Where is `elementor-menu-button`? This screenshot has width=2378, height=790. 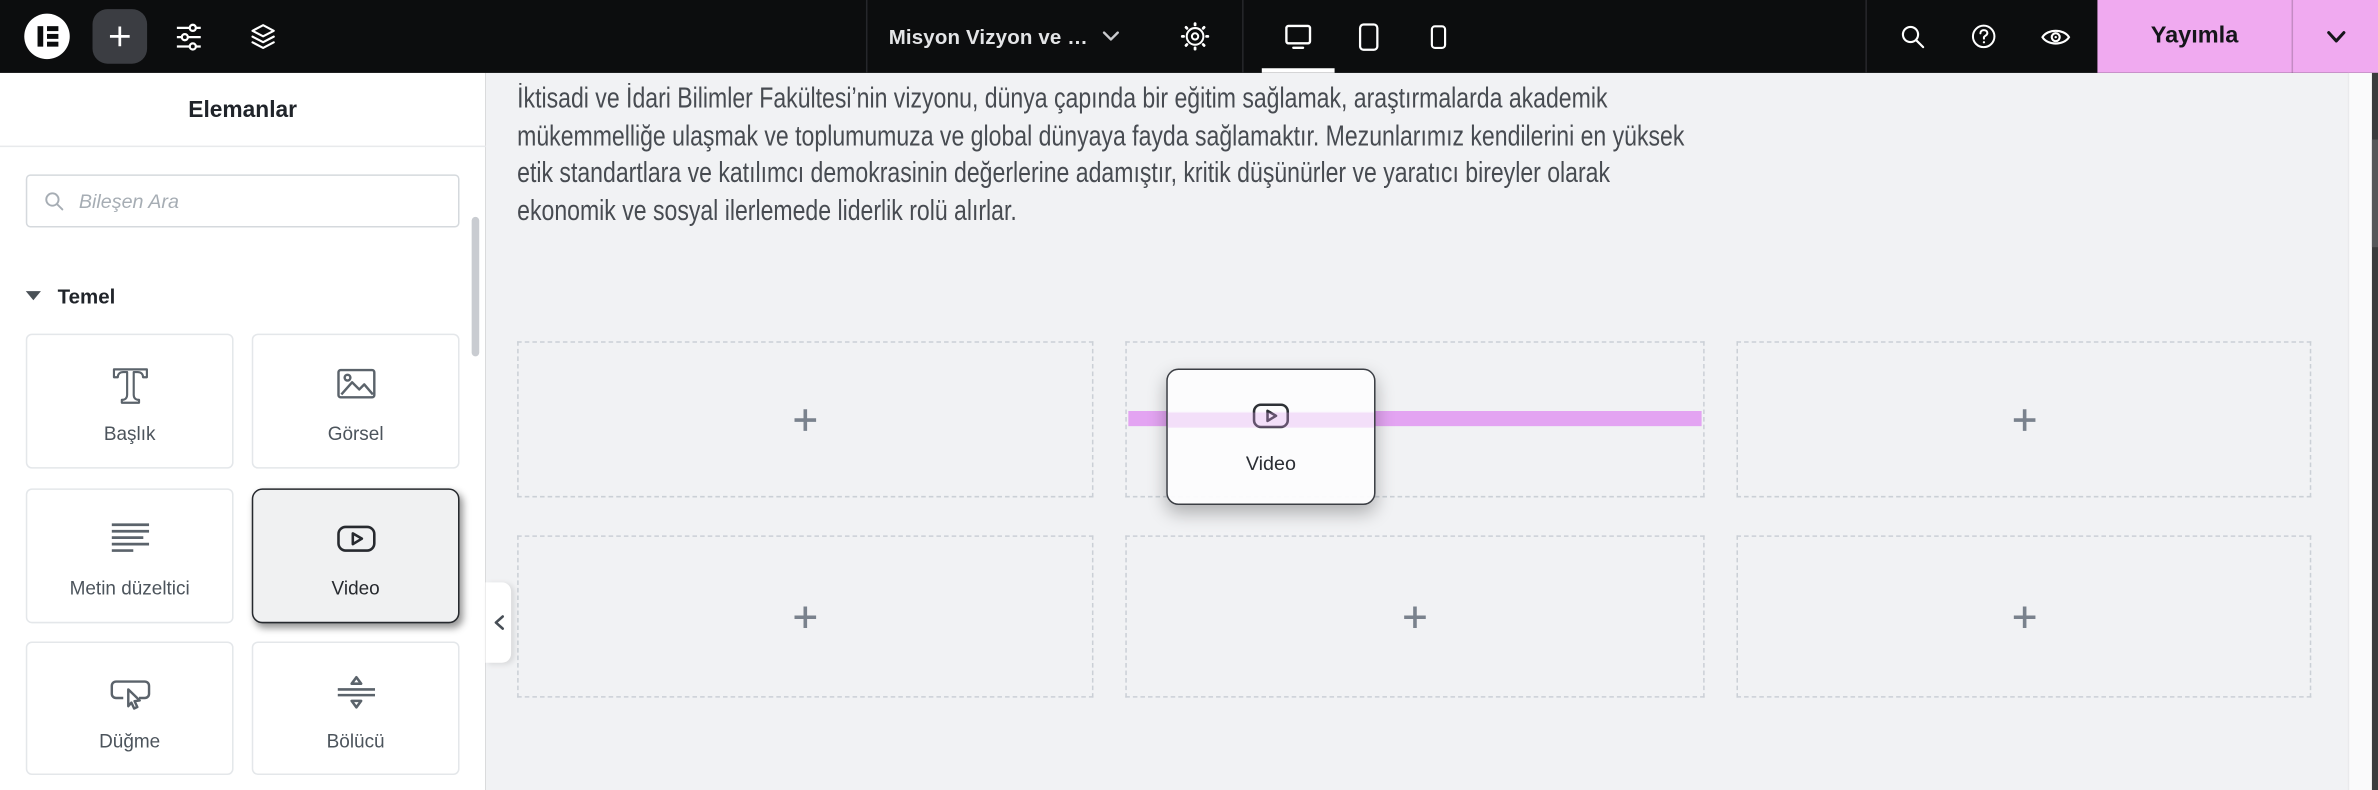 elementor-menu-button is located at coordinates (47, 36).